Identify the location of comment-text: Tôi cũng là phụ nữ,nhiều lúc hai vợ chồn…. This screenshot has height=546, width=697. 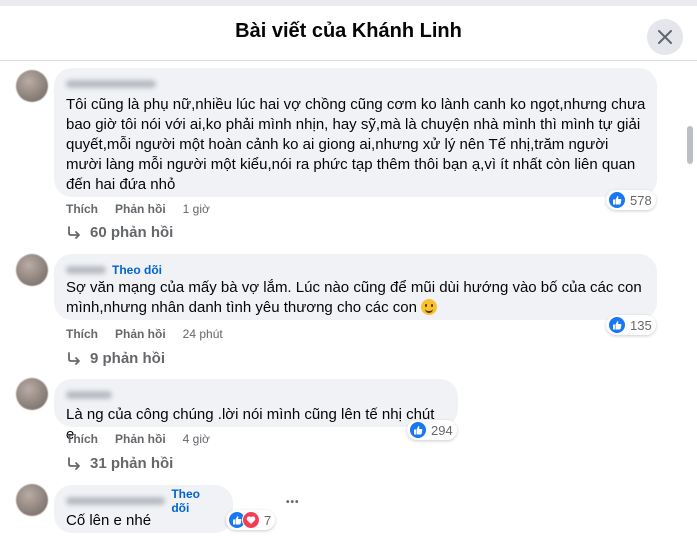
(356, 144).